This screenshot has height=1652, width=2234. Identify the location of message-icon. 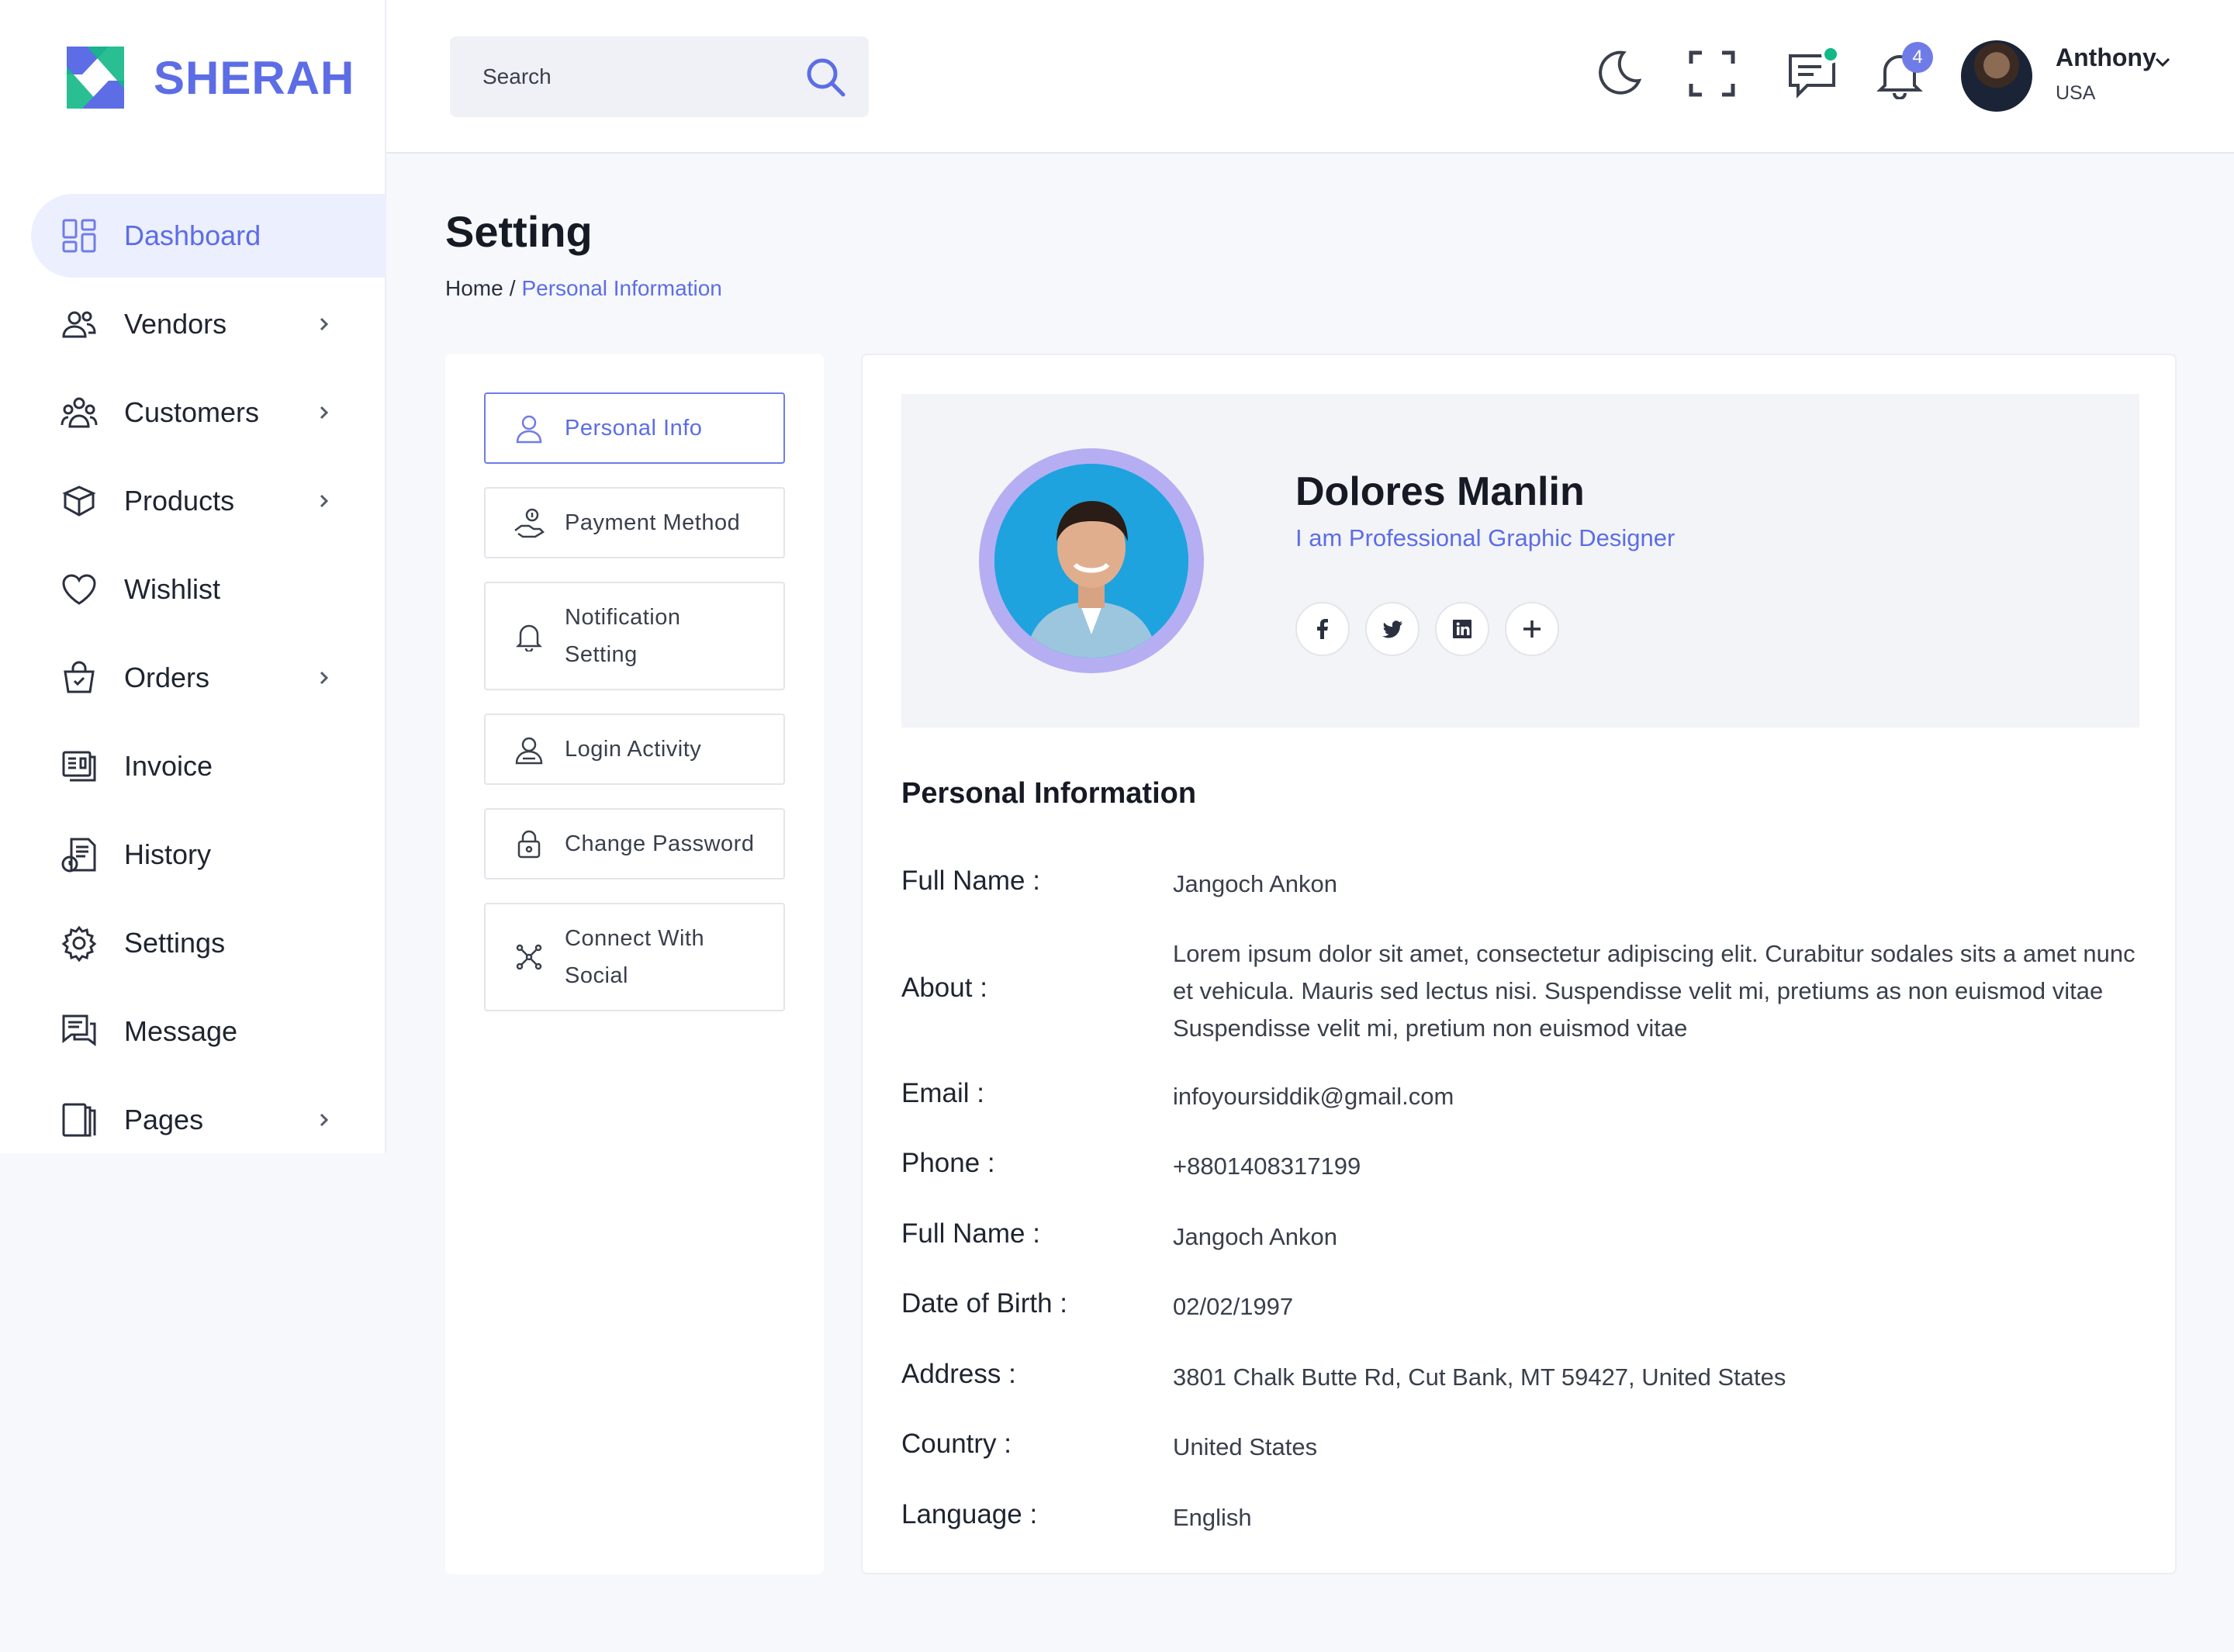
(79, 1030).